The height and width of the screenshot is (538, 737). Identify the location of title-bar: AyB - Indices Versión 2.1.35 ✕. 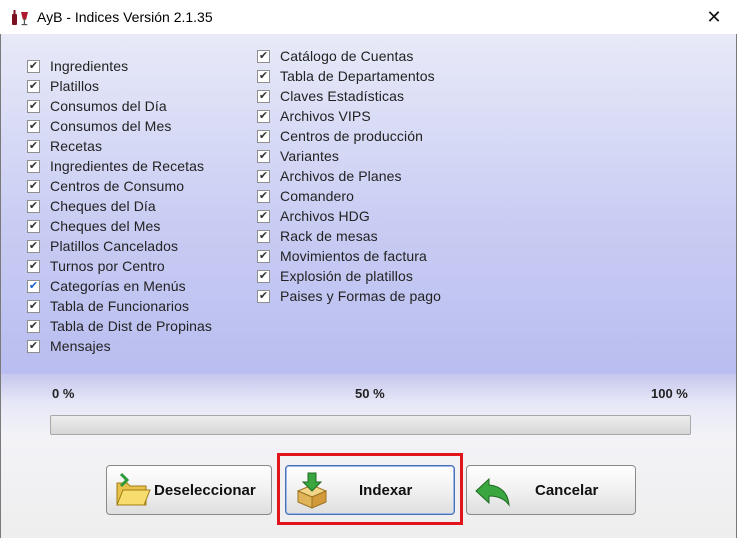
(368, 17).